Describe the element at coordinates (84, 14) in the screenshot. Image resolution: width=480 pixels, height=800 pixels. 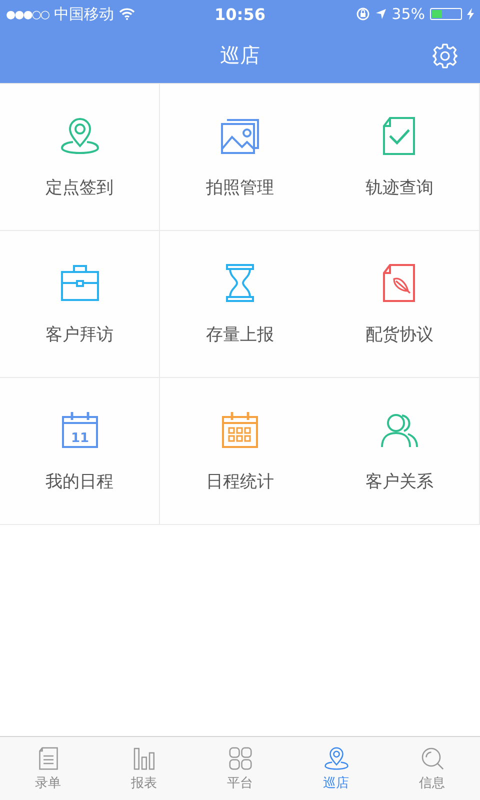
I see `carrier-name: 中国移动` at that location.